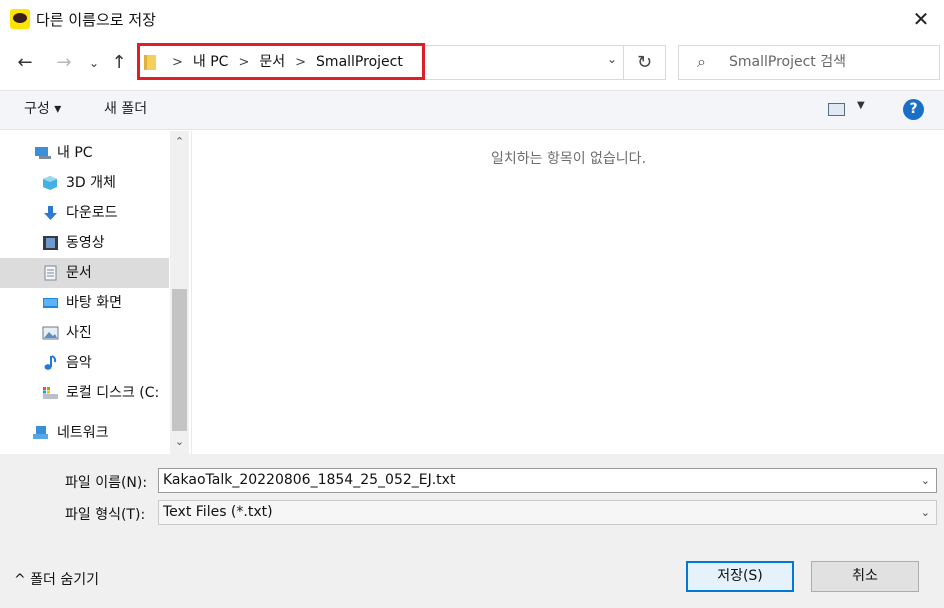 The width and height of the screenshot is (944, 608). I want to click on refresh-icon: ↻, so click(645, 62).